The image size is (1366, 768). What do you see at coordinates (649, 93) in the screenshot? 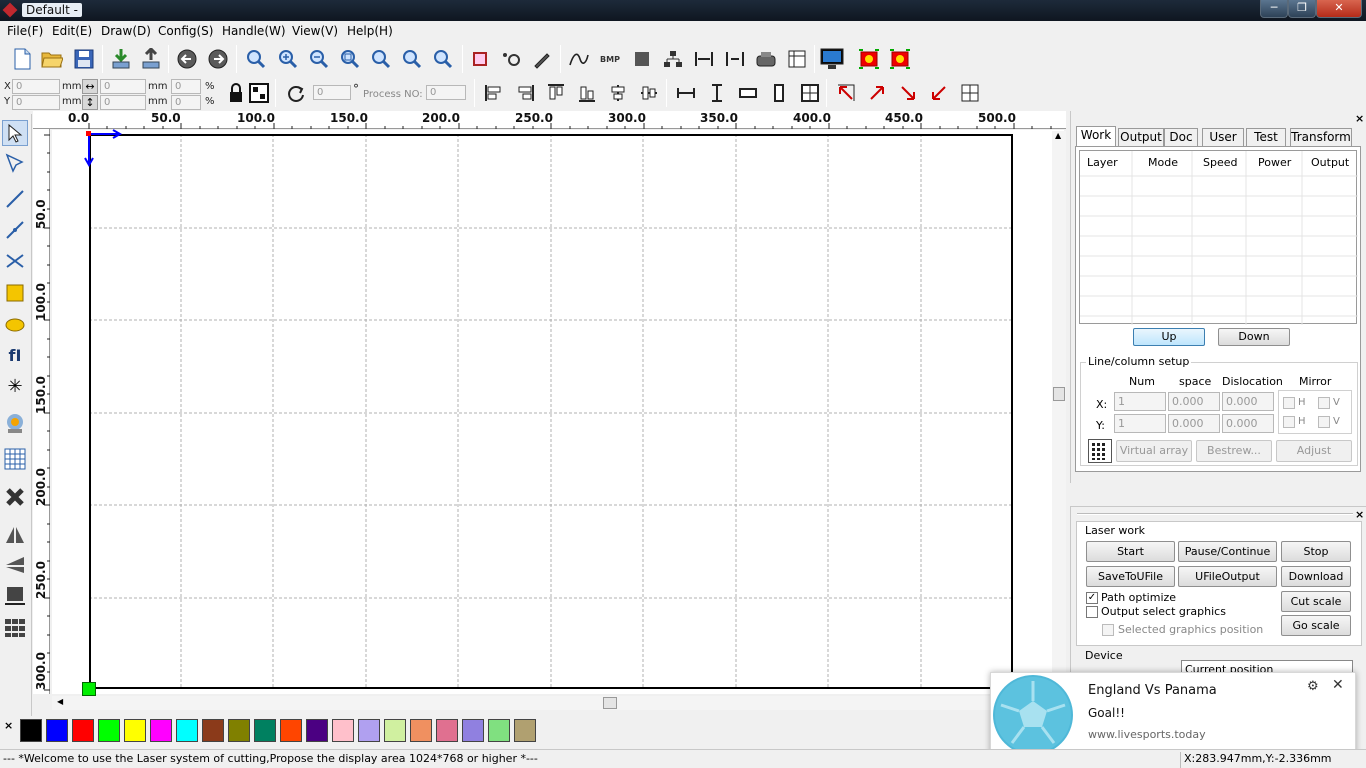
I see `center-h-icon` at bounding box center [649, 93].